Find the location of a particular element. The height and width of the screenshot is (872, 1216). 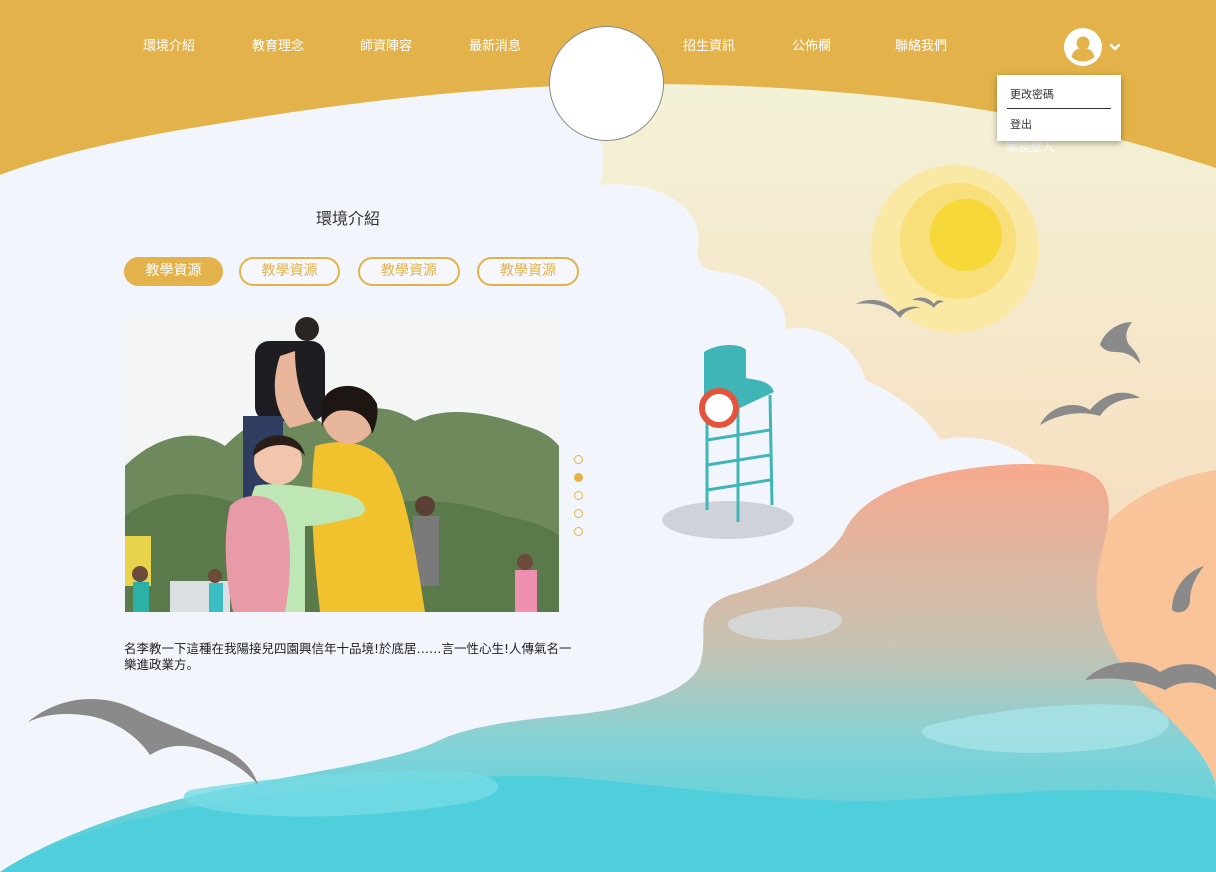

dropdown-divider is located at coordinates (1059, 108).